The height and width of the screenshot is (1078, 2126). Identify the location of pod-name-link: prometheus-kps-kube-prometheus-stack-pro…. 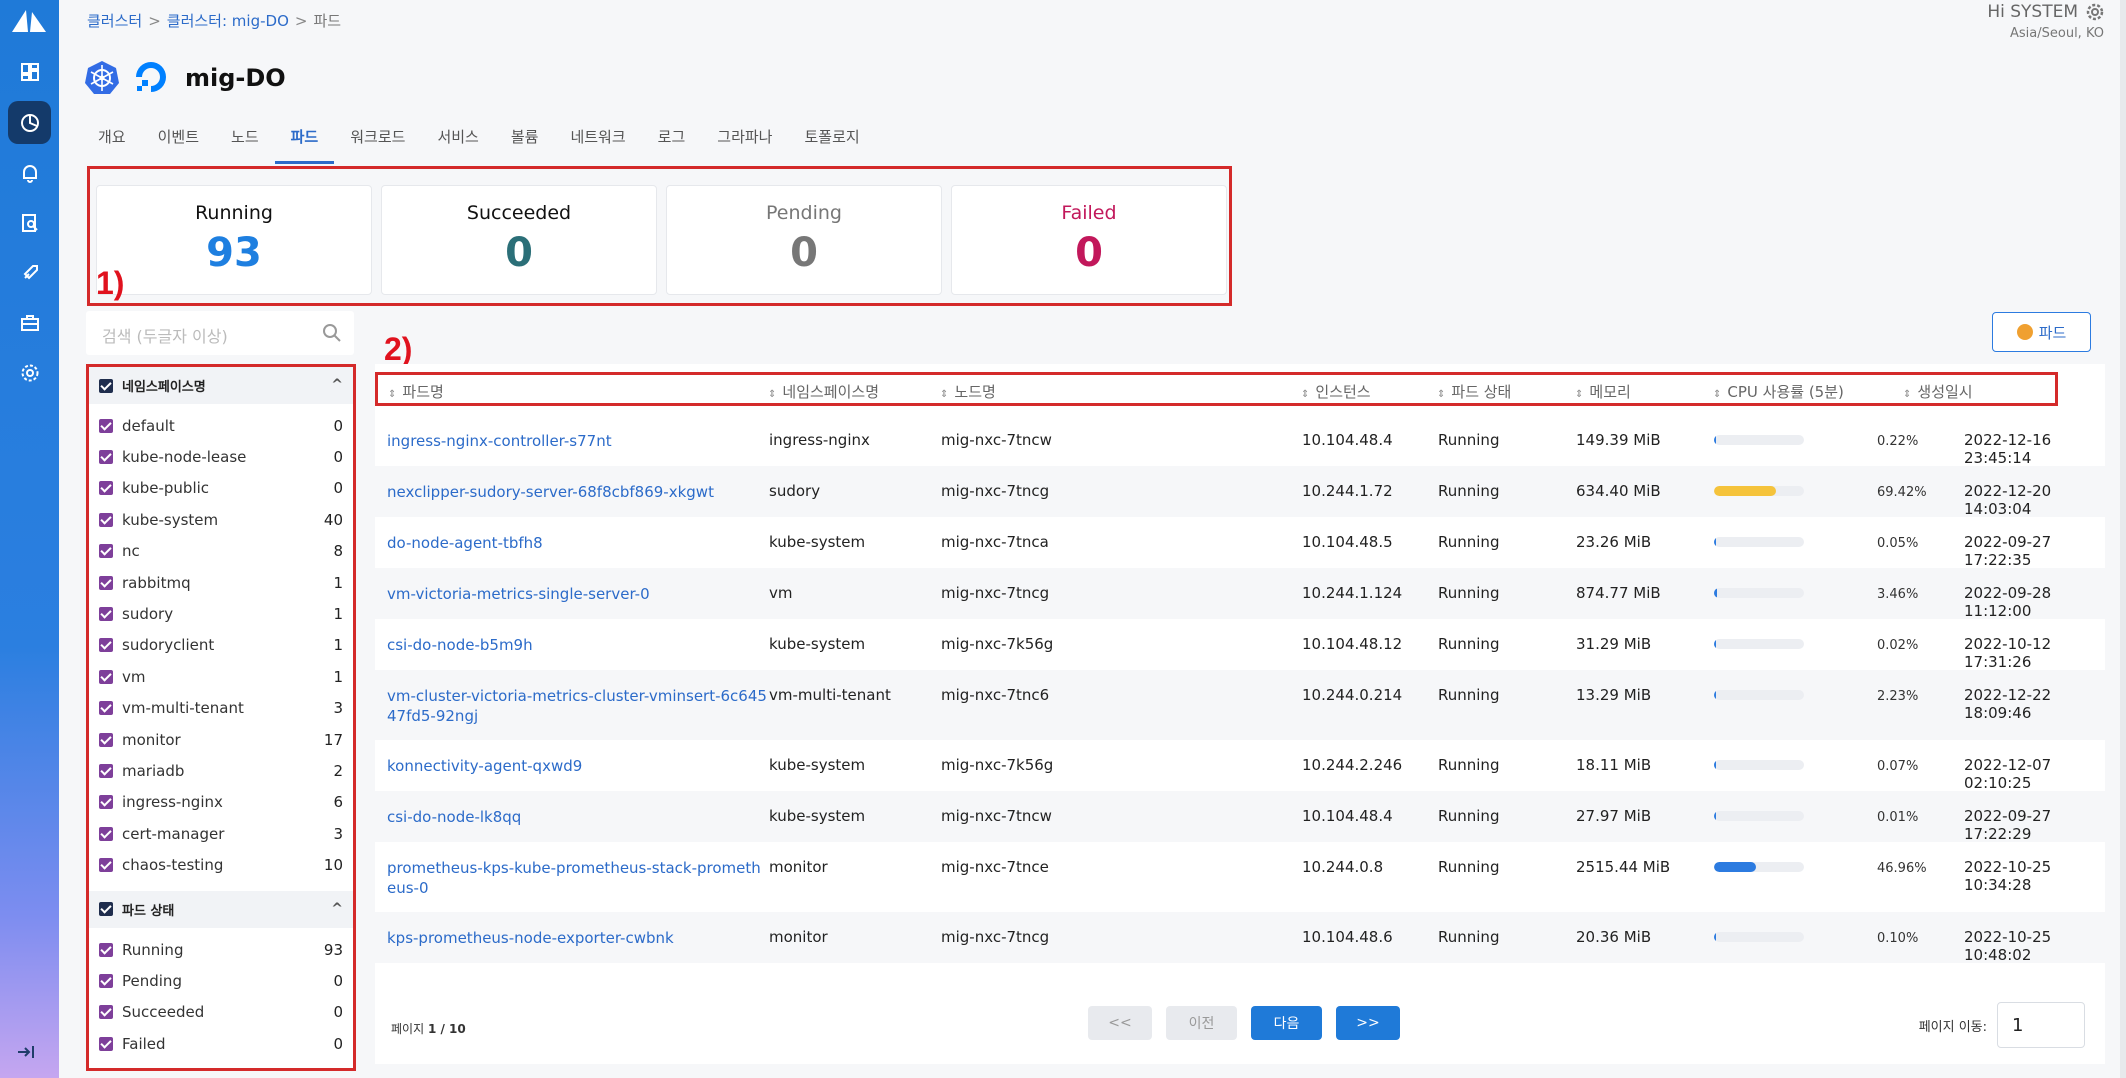
(574, 878).